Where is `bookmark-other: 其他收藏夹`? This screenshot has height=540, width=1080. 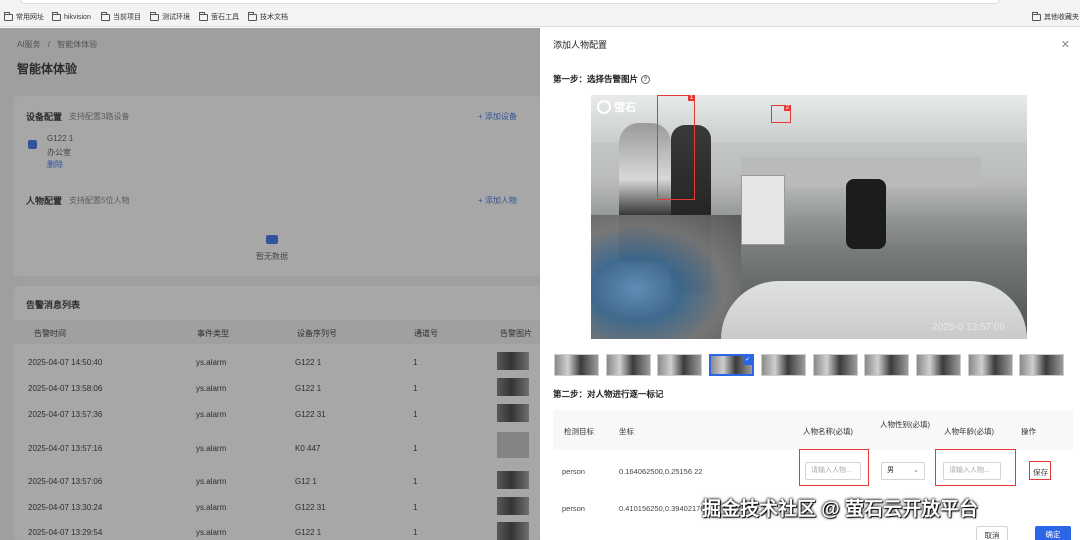 bookmark-other: 其他收藏夹 is located at coordinates (1055, 17).